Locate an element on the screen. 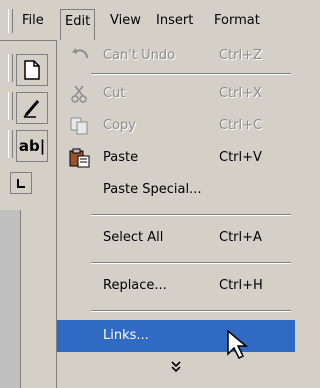 The width and height of the screenshot is (320, 388). menubar-grip is located at coordinates (10, 21).